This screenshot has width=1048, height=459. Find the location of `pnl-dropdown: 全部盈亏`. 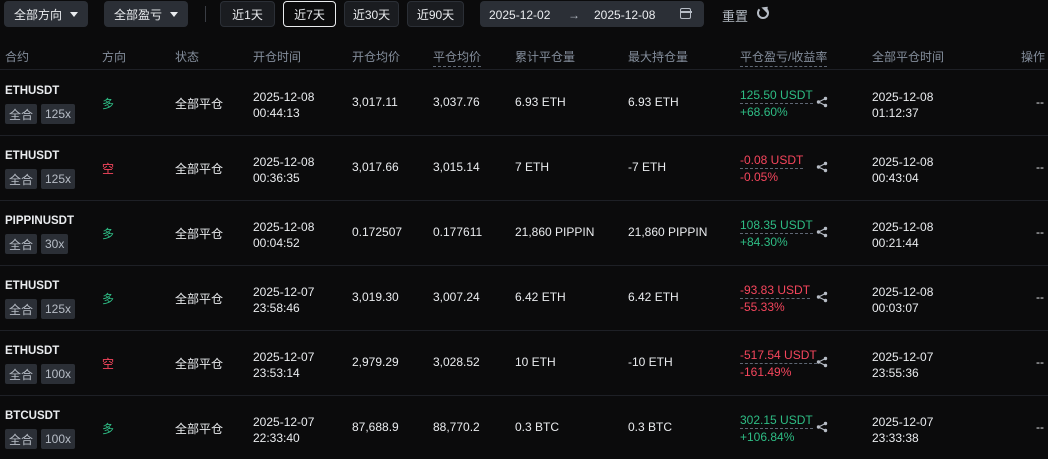

pnl-dropdown: 全部盈亏 is located at coordinates (146, 14).